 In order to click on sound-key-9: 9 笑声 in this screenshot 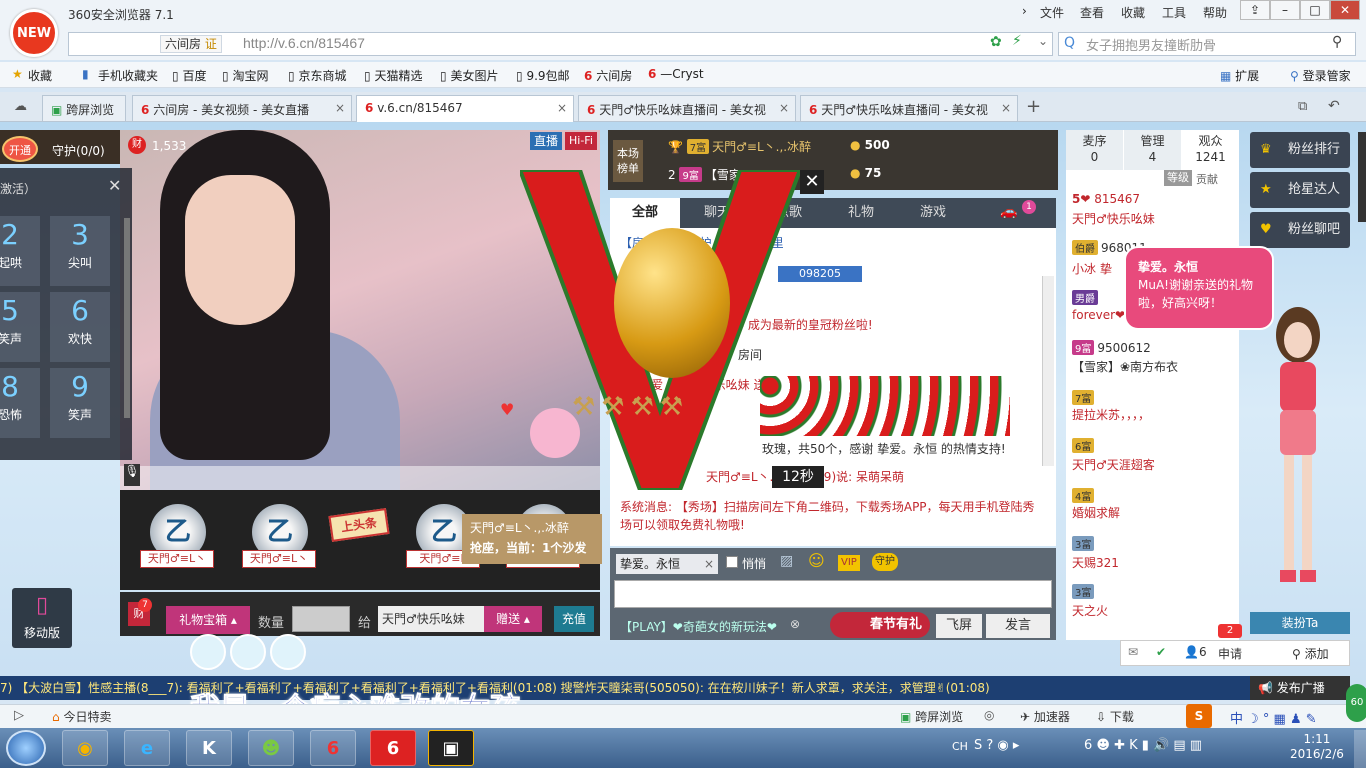, I will do `click(80, 403)`.